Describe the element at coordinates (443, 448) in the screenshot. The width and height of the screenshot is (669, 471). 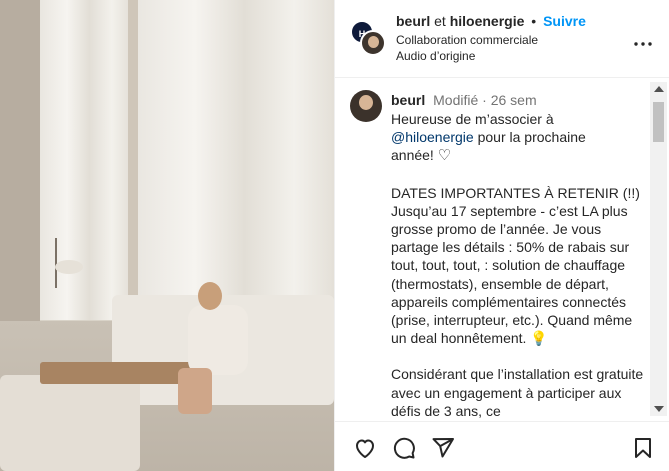
I see `send-icon` at that location.